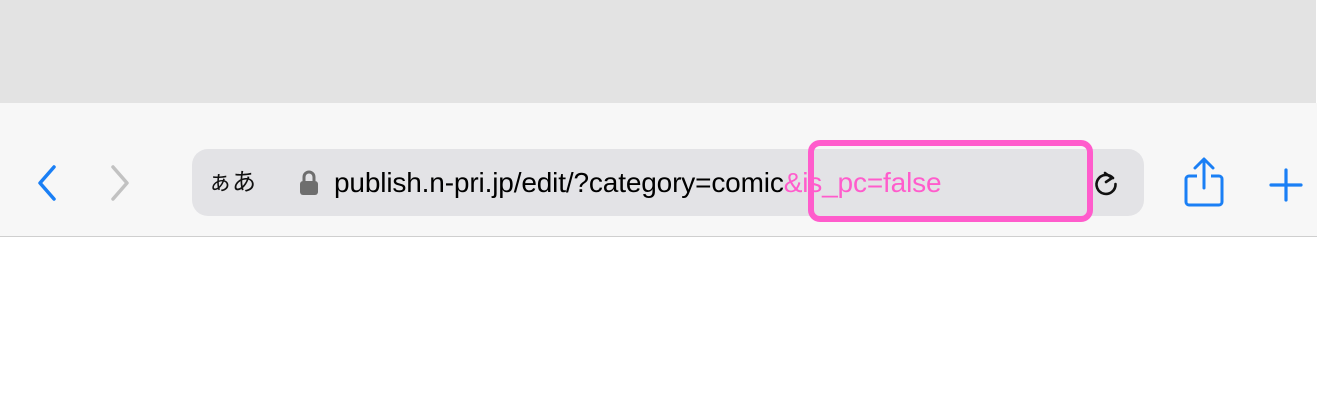 The width and height of the screenshot is (1317, 400). I want to click on page-format-button: ぁあ, so click(232, 183).